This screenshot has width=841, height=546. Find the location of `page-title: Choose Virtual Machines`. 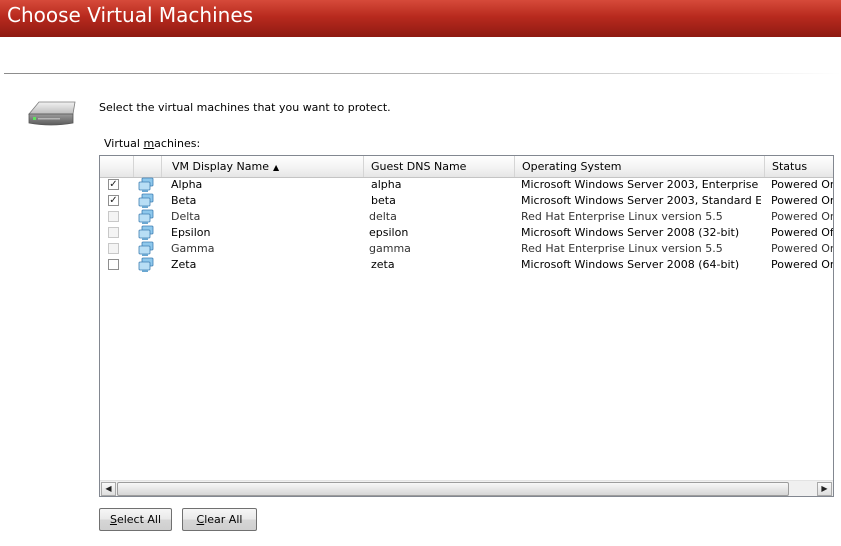

page-title: Choose Virtual Machines is located at coordinates (130, 15).